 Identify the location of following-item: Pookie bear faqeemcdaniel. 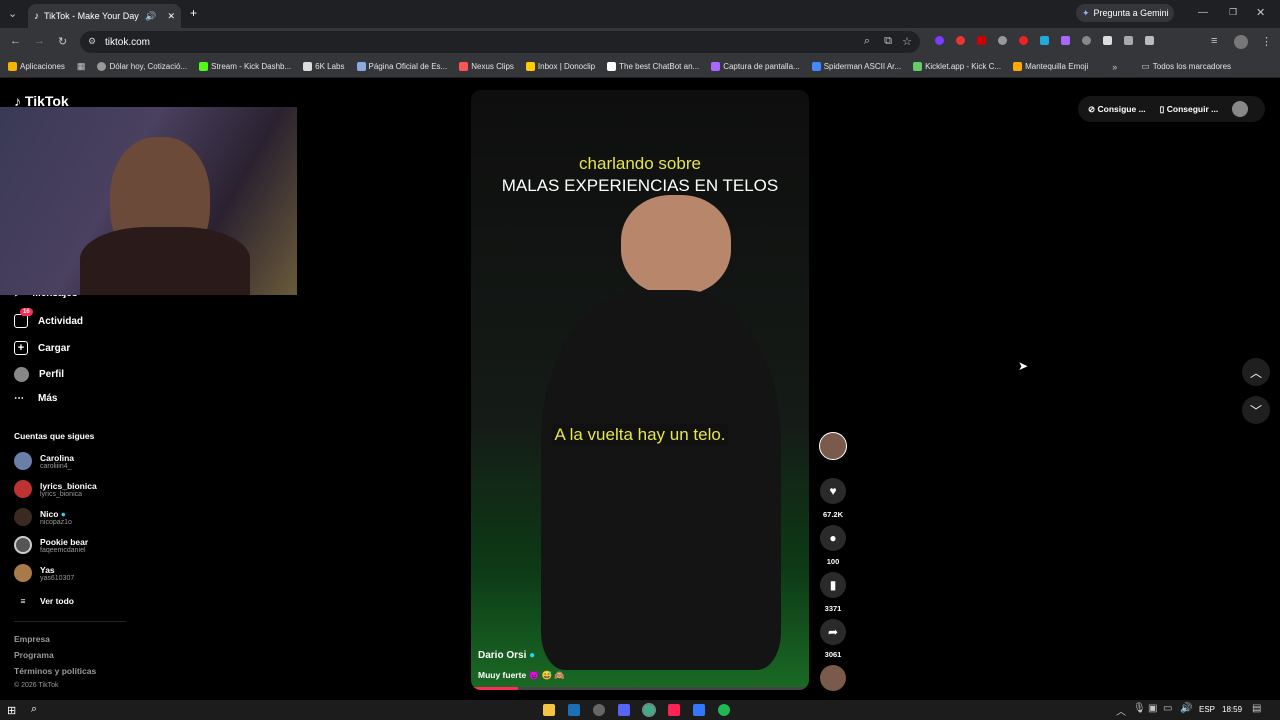
(51, 545).